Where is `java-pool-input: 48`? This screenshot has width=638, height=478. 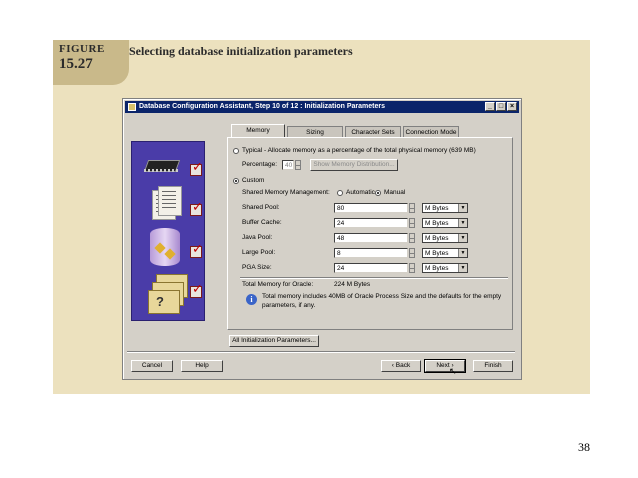
java-pool-input: 48 is located at coordinates (371, 238).